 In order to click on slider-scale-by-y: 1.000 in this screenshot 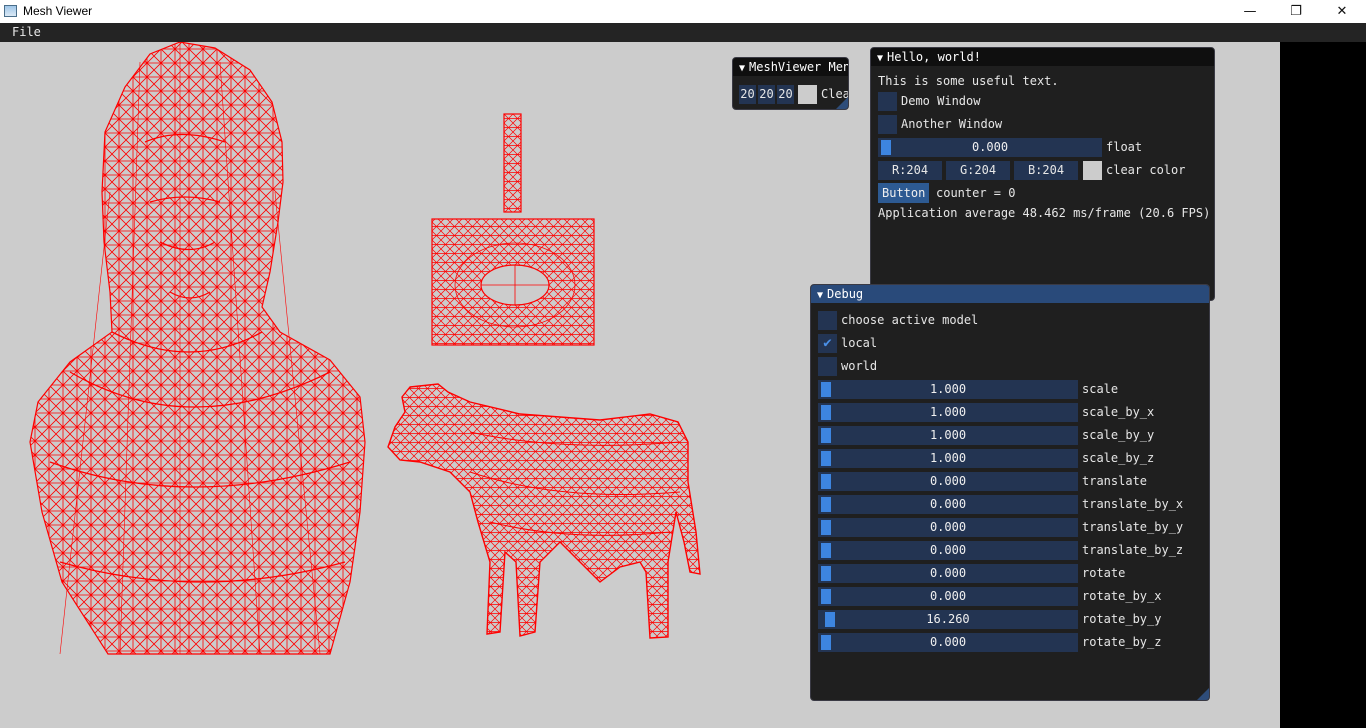, I will do `click(948, 435)`.